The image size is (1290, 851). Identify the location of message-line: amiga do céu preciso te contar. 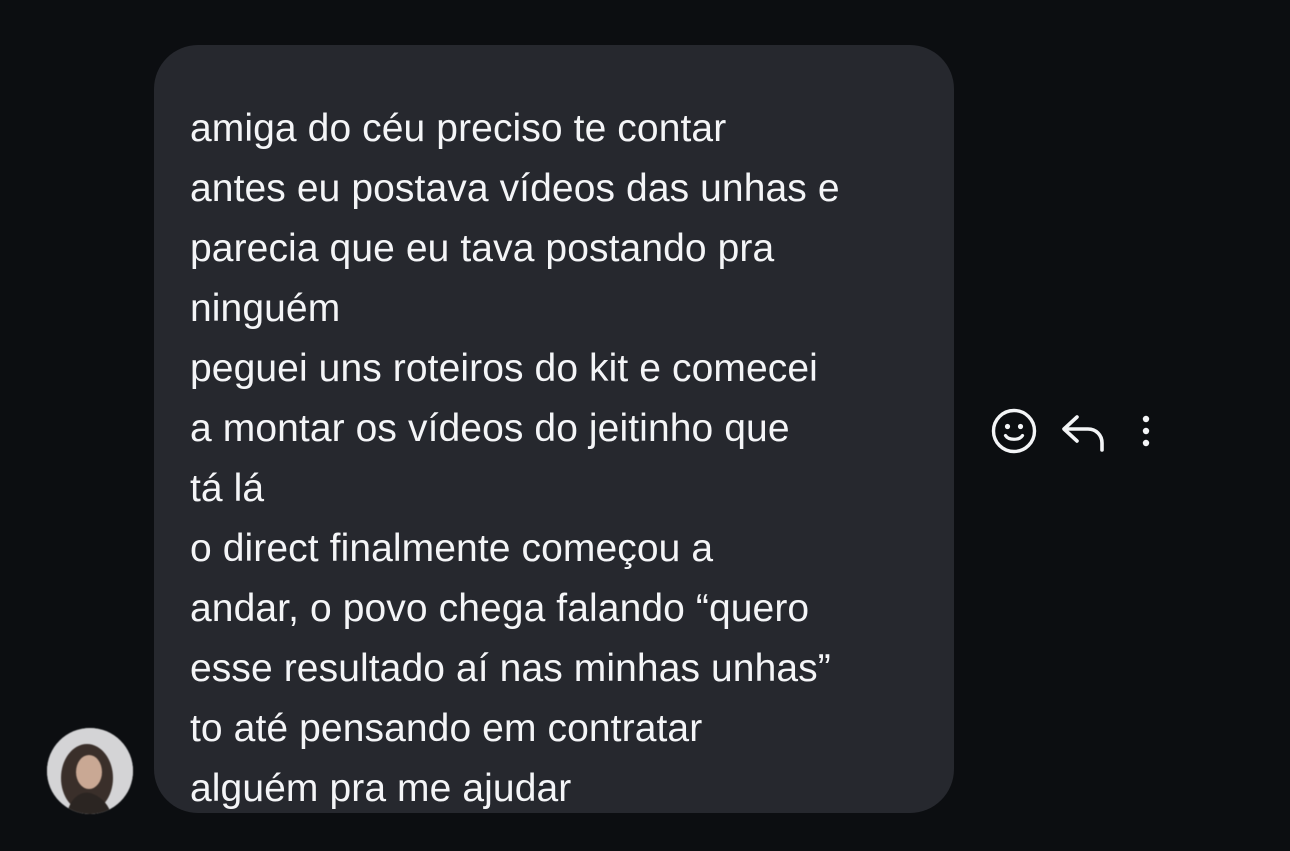
(458, 128).